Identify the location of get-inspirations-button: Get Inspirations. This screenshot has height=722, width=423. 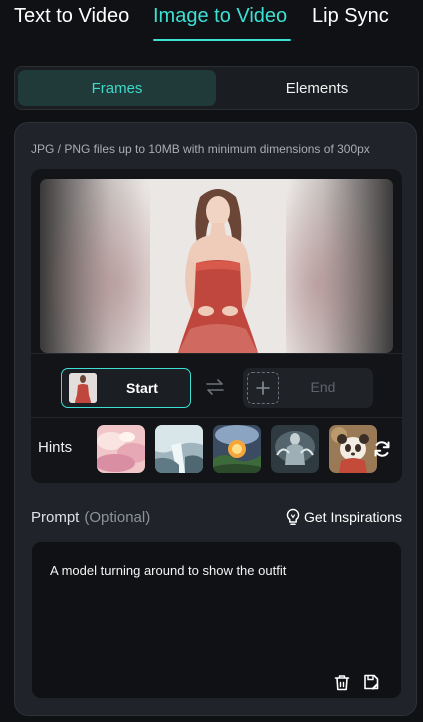
(343, 517).